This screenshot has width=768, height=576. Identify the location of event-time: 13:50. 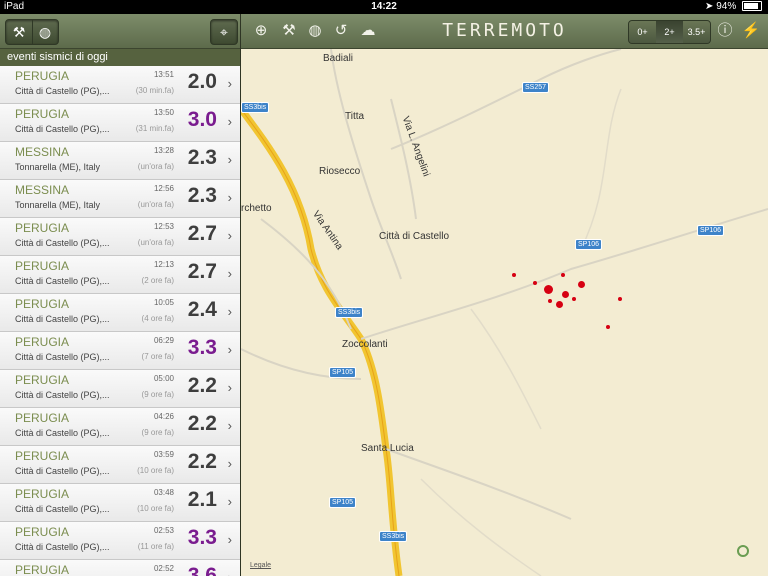
(163, 112).